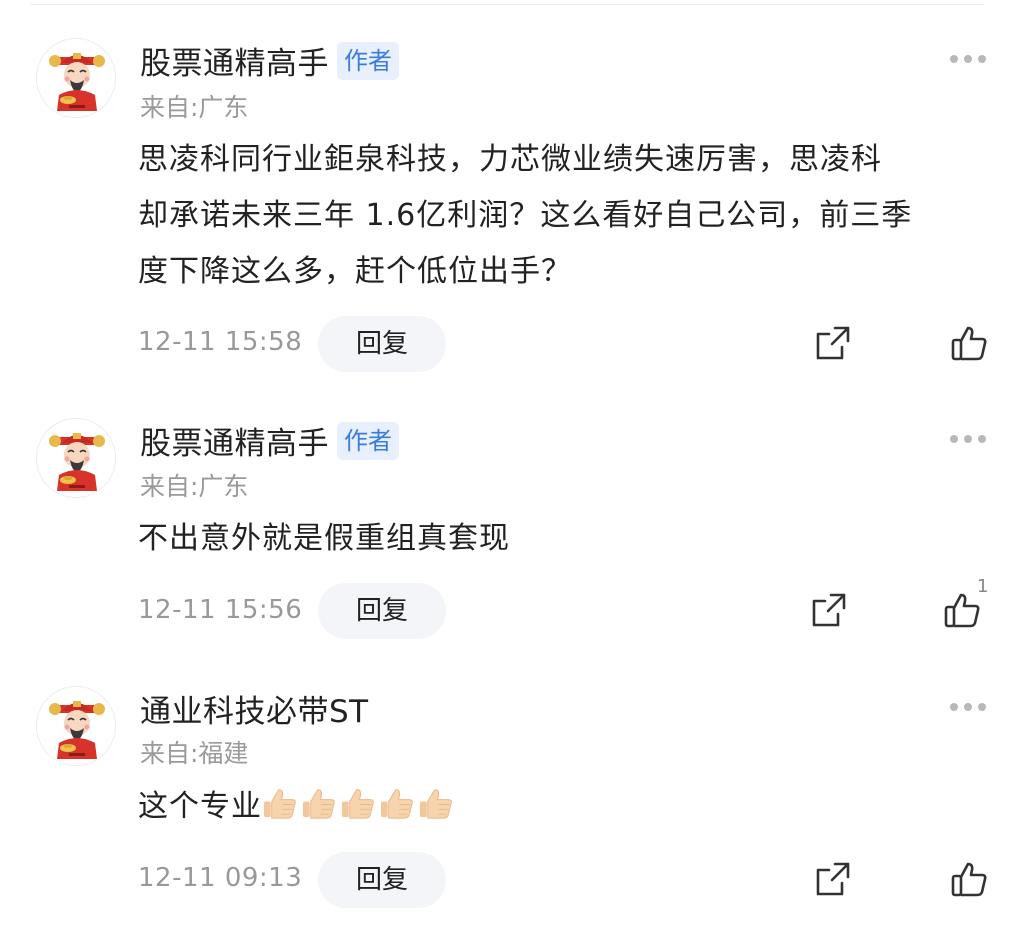 This screenshot has height=929, width=1024. What do you see at coordinates (507, 2) in the screenshot?
I see `top-divider` at bounding box center [507, 2].